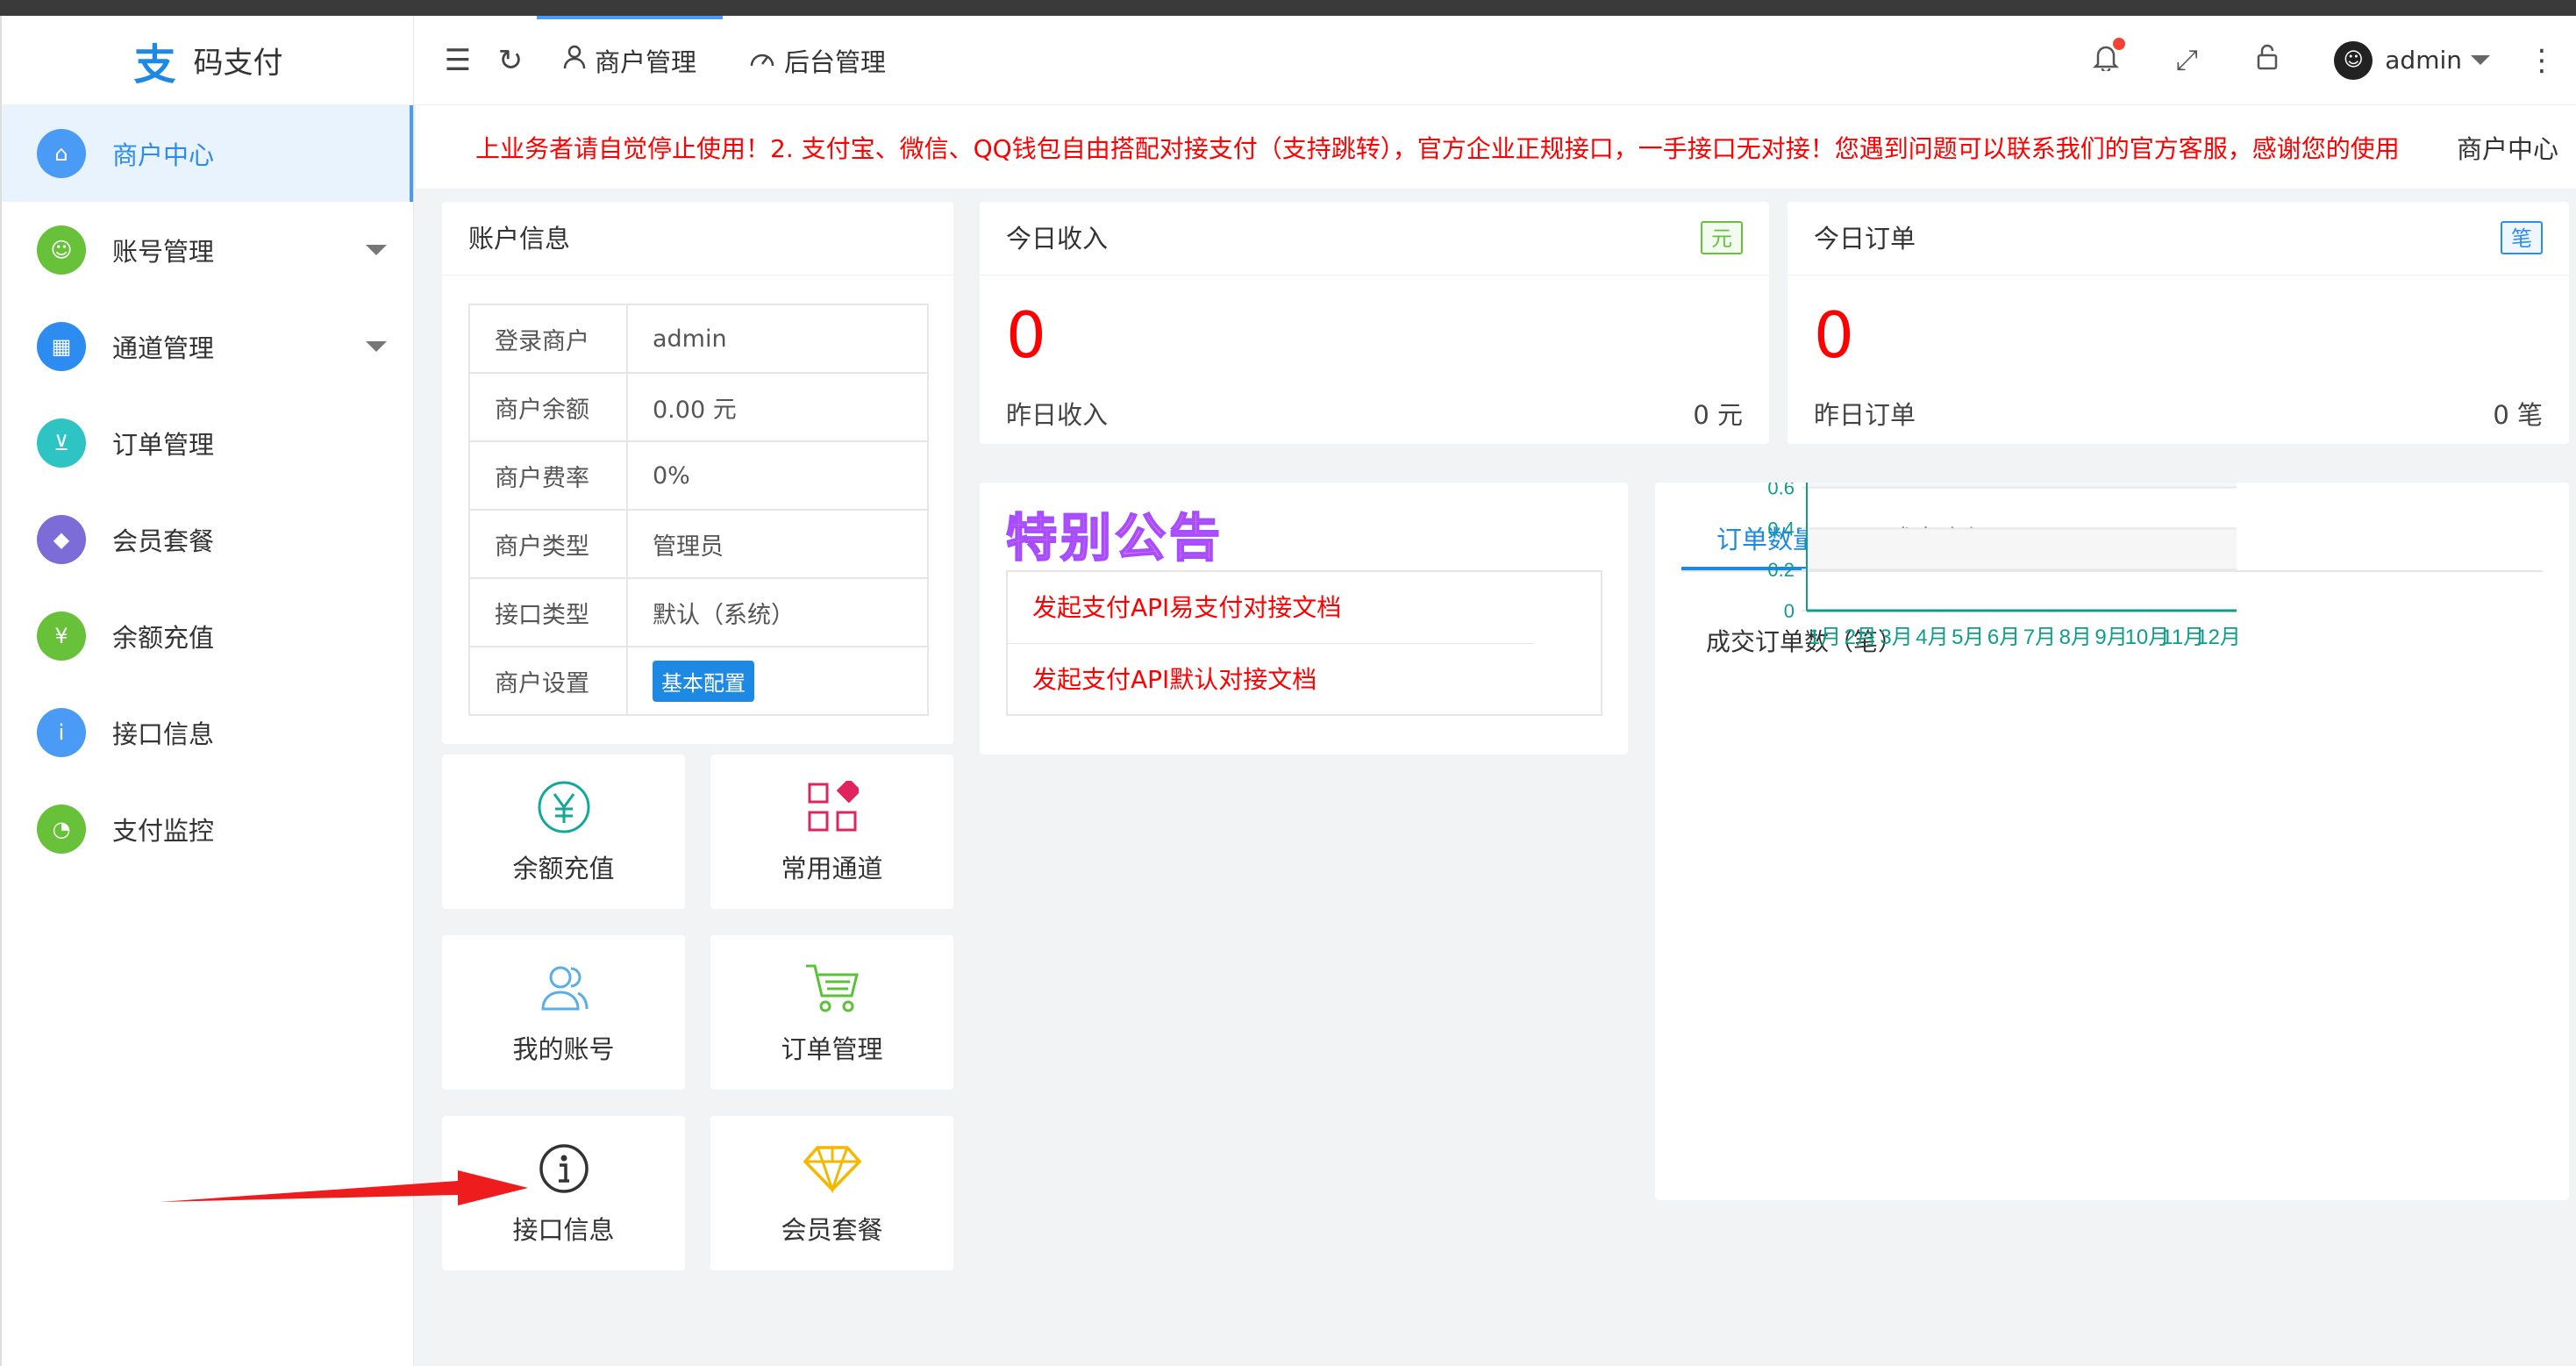  I want to click on yesterday-orders-label: 昨日订单, so click(1865, 415).